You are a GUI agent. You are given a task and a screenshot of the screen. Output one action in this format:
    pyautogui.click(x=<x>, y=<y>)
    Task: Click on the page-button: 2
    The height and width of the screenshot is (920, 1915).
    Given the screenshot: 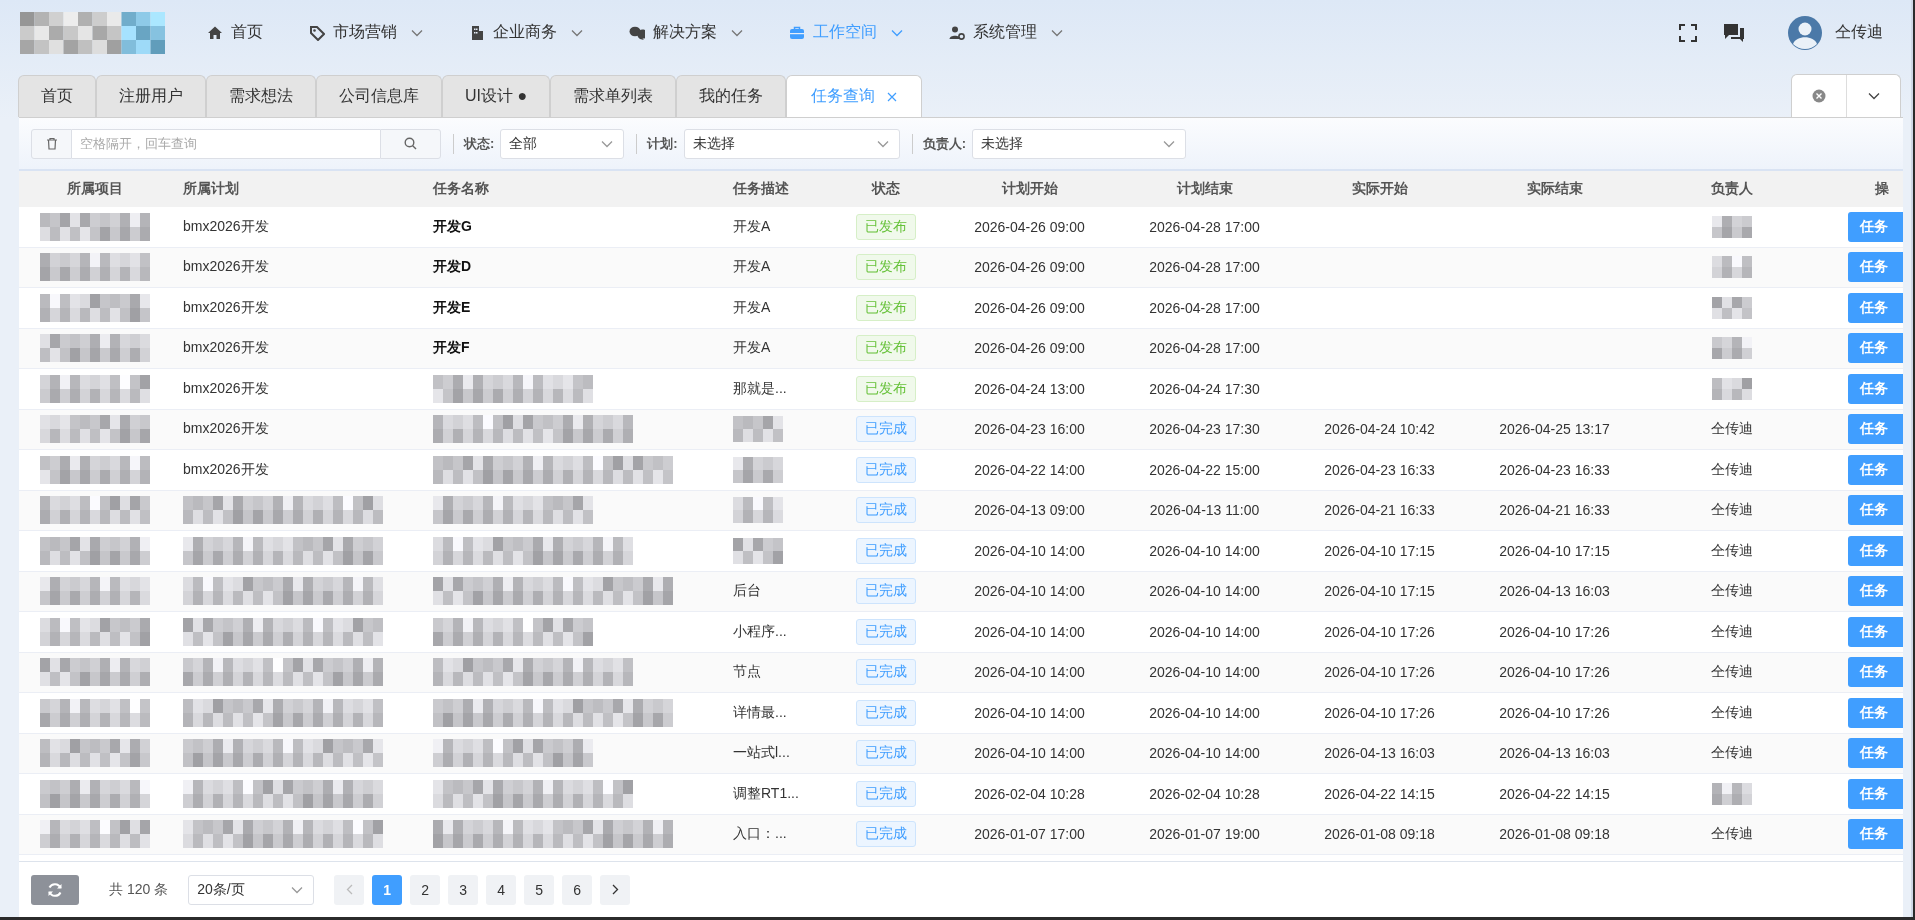 What is the action you would take?
    pyautogui.click(x=425, y=889)
    